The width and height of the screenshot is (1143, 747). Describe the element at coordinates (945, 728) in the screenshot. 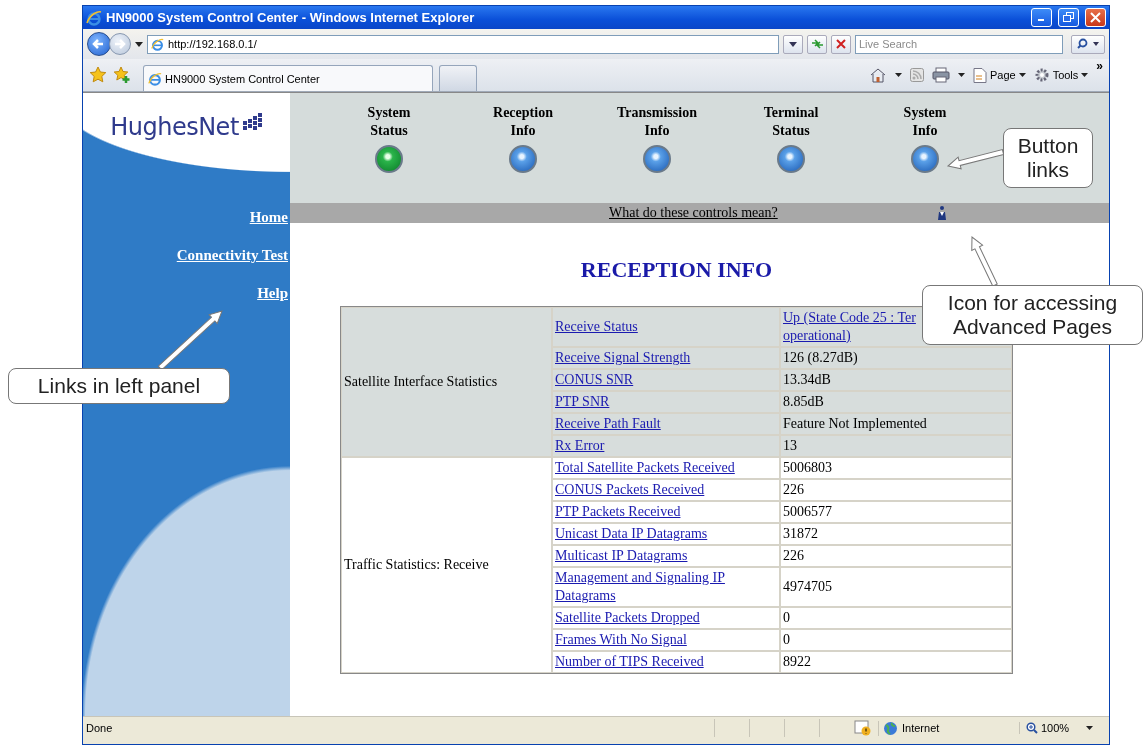

I see `security-zone: Internet` at that location.